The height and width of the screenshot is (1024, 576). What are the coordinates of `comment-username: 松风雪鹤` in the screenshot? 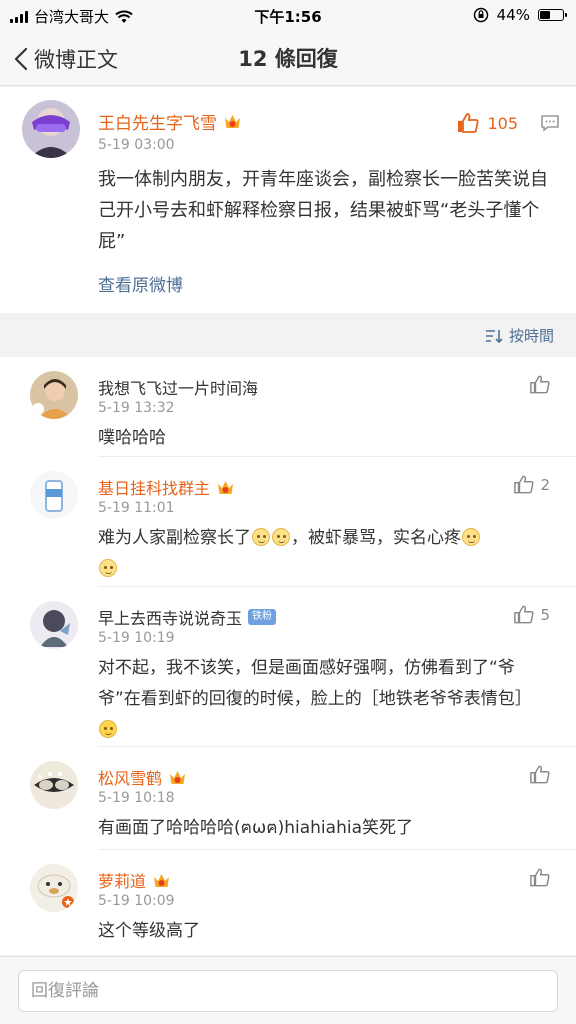 It's located at (142, 777).